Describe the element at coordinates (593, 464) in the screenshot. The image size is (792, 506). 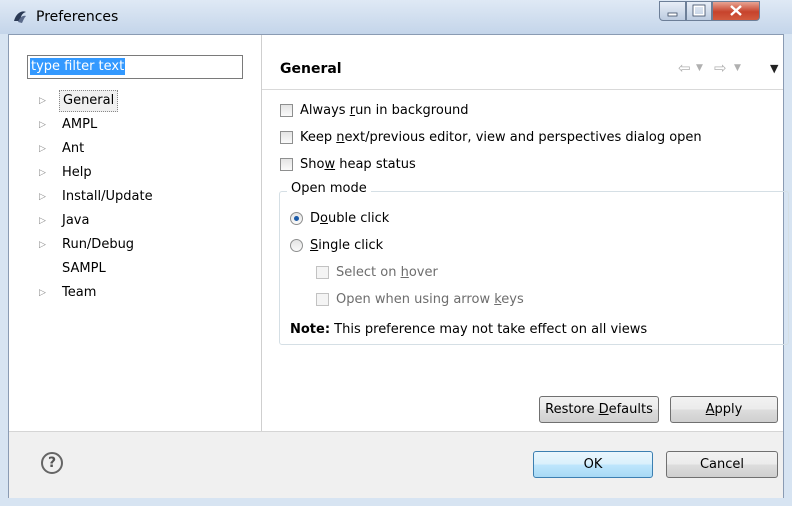
I see `ok-button: OK` at that location.